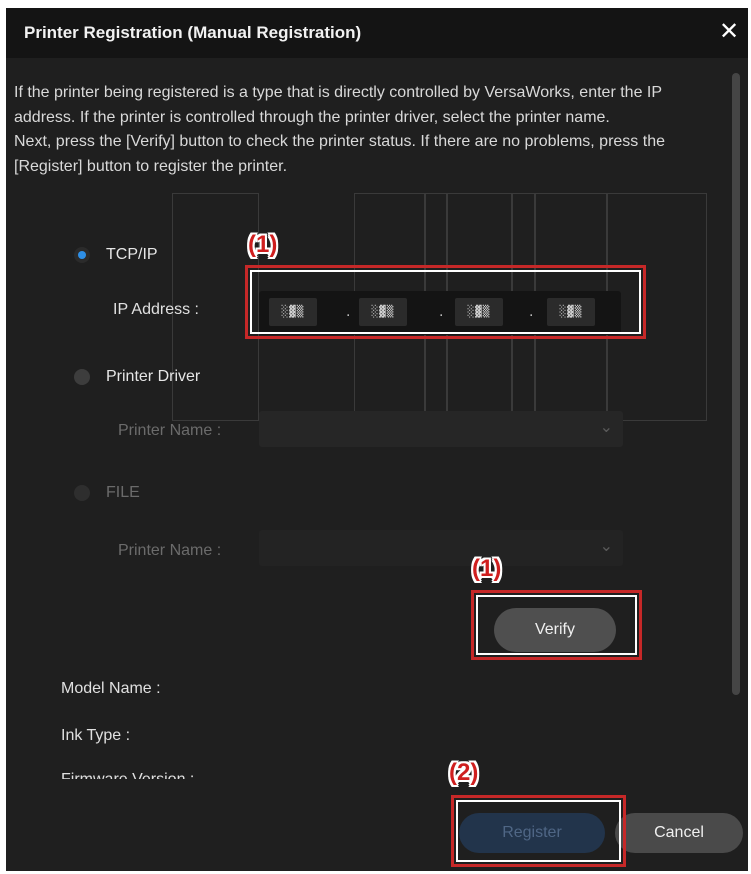  What do you see at coordinates (441, 429) in the screenshot?
I see `printer-driver-name-select: ⌄` at bounding box center [441, 429].